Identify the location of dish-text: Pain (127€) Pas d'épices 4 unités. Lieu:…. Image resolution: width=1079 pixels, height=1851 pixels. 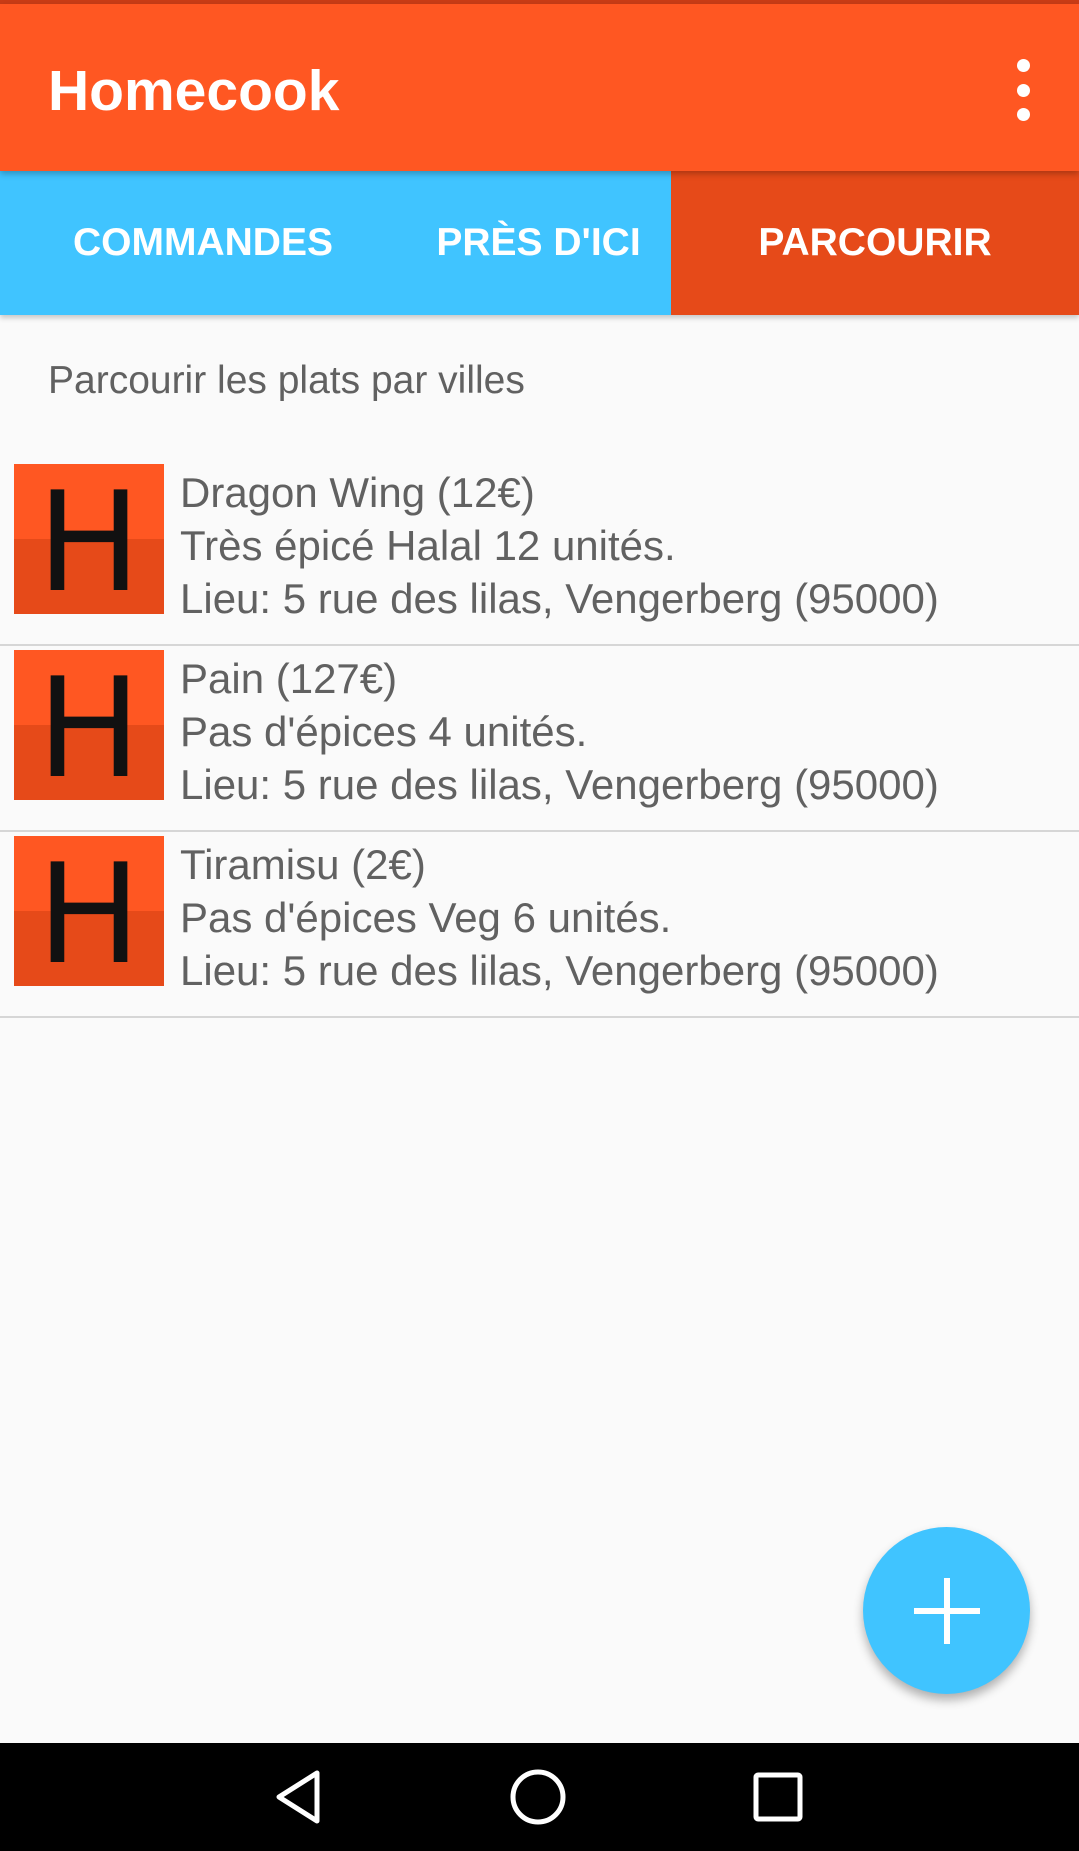
(559, 731).